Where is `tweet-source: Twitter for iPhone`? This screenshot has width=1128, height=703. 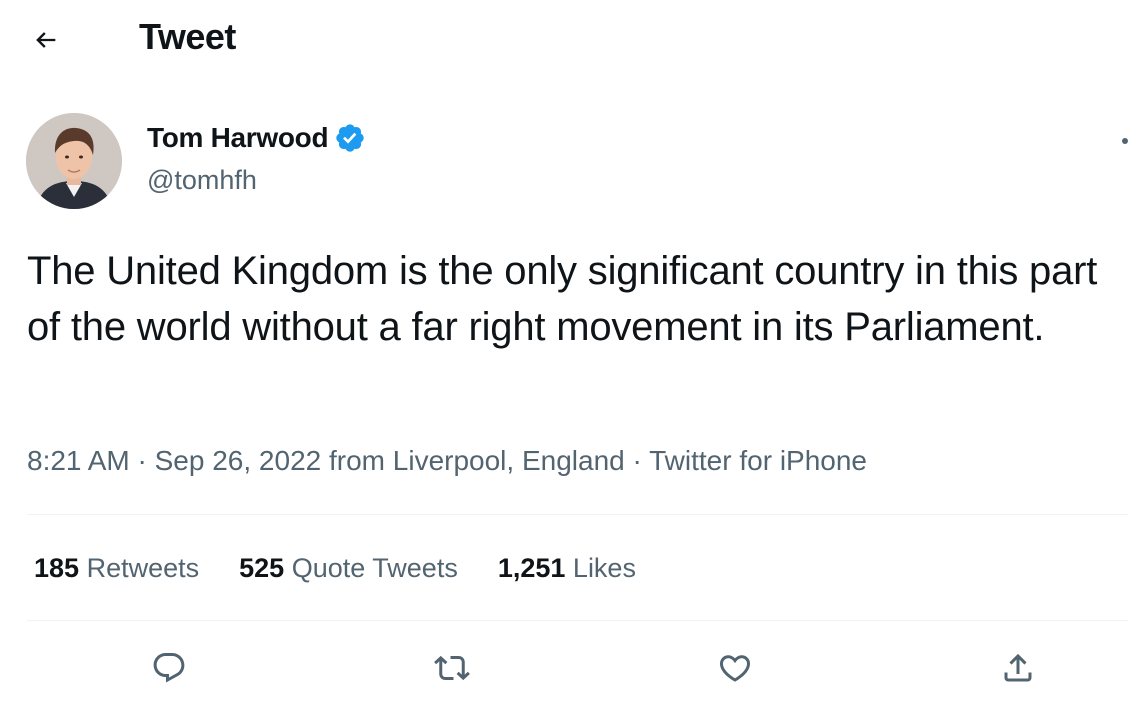 tweet-source: Twitter for iPhone is located at coordinates (758, 460).